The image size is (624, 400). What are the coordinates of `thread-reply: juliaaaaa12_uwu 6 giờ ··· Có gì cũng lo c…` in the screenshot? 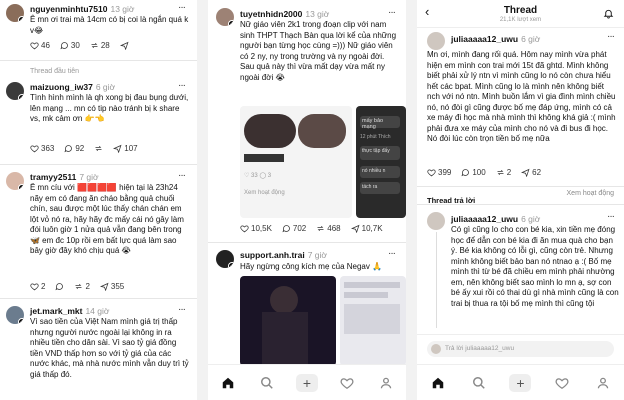 It's located at (520, 270).